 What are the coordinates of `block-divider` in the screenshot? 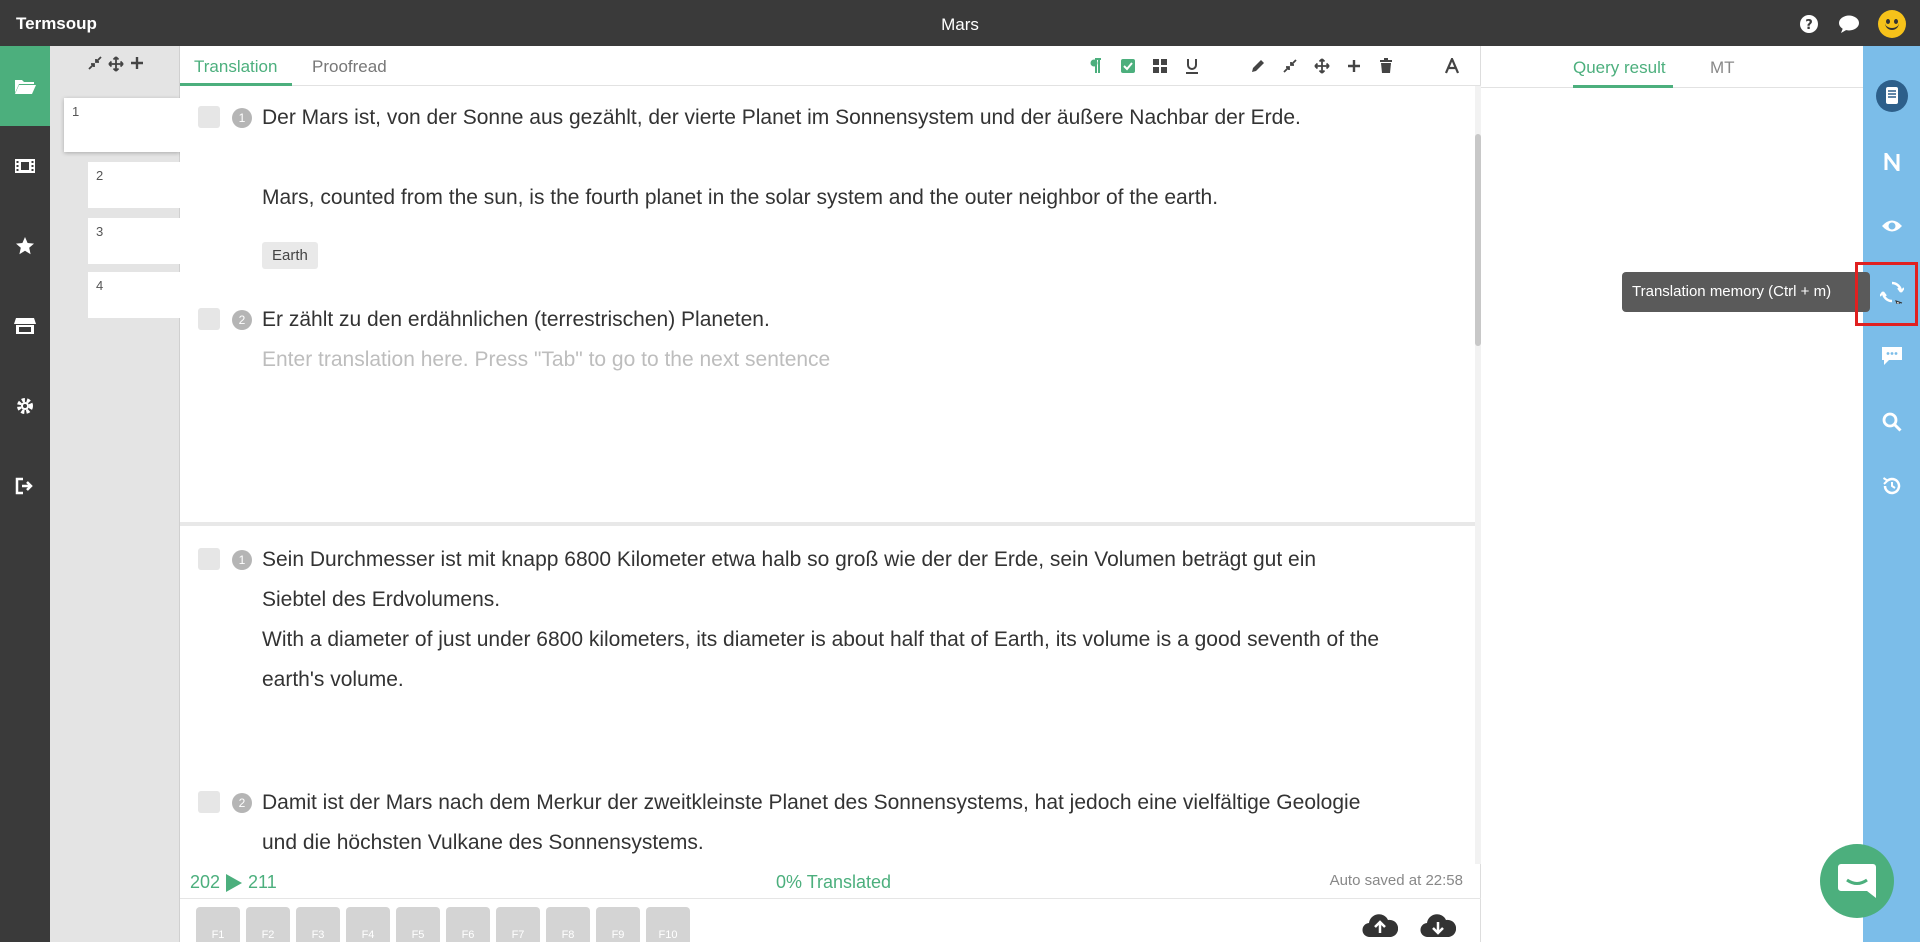 It's located at (827, 524).